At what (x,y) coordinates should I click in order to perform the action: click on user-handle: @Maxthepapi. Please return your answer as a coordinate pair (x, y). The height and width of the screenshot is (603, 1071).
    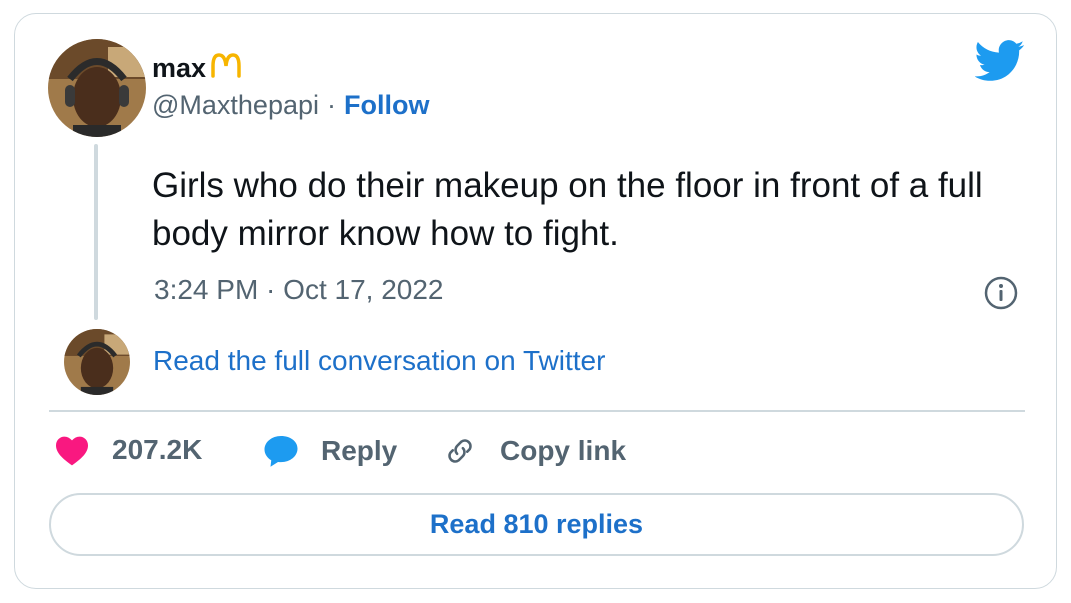
    Looking at the image, I should click on (235, 105).